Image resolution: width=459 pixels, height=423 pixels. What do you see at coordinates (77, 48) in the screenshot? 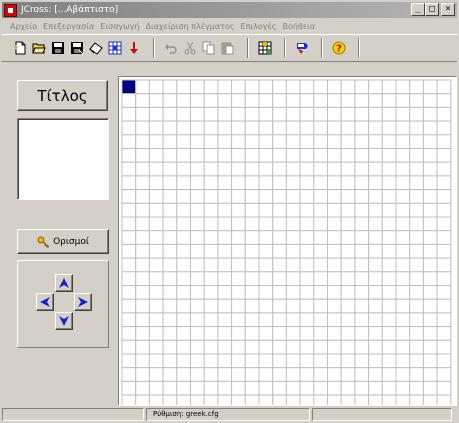
I see `save-as-icon` at bounding box center [77, 48].